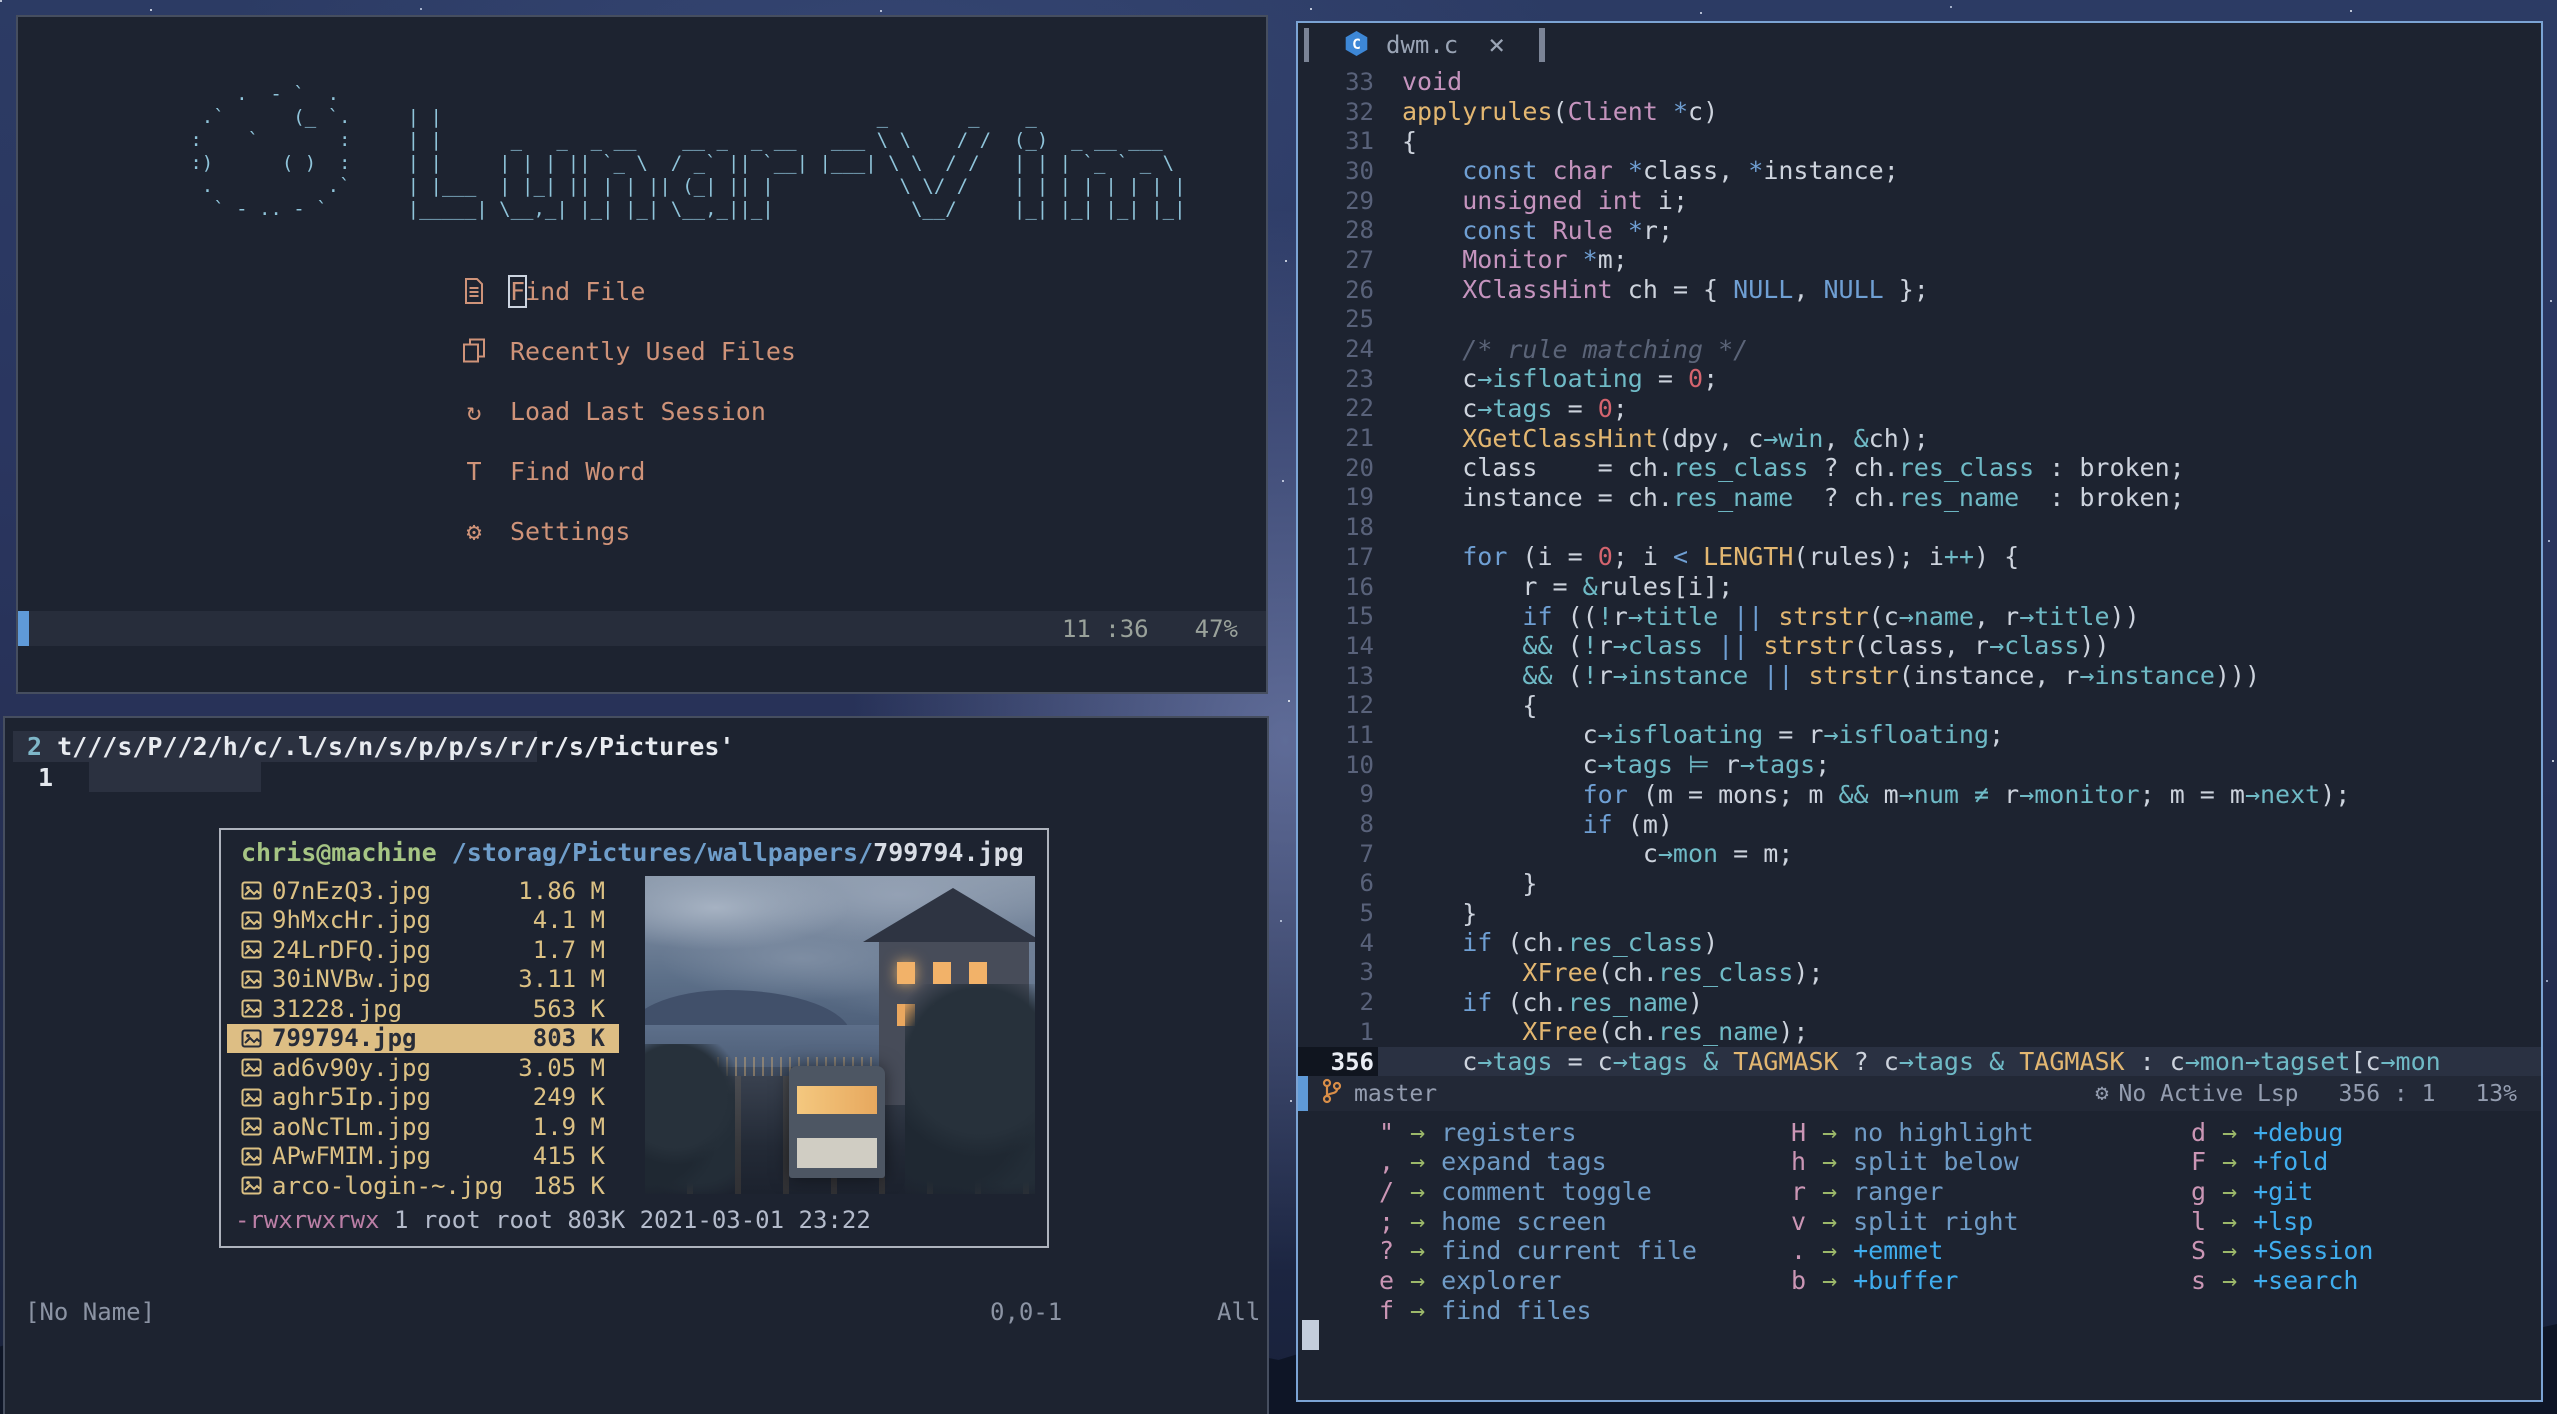 The width and height of the screenshot is (2557, 1414). I want to click on line-number: 33, so click(1359, 81).